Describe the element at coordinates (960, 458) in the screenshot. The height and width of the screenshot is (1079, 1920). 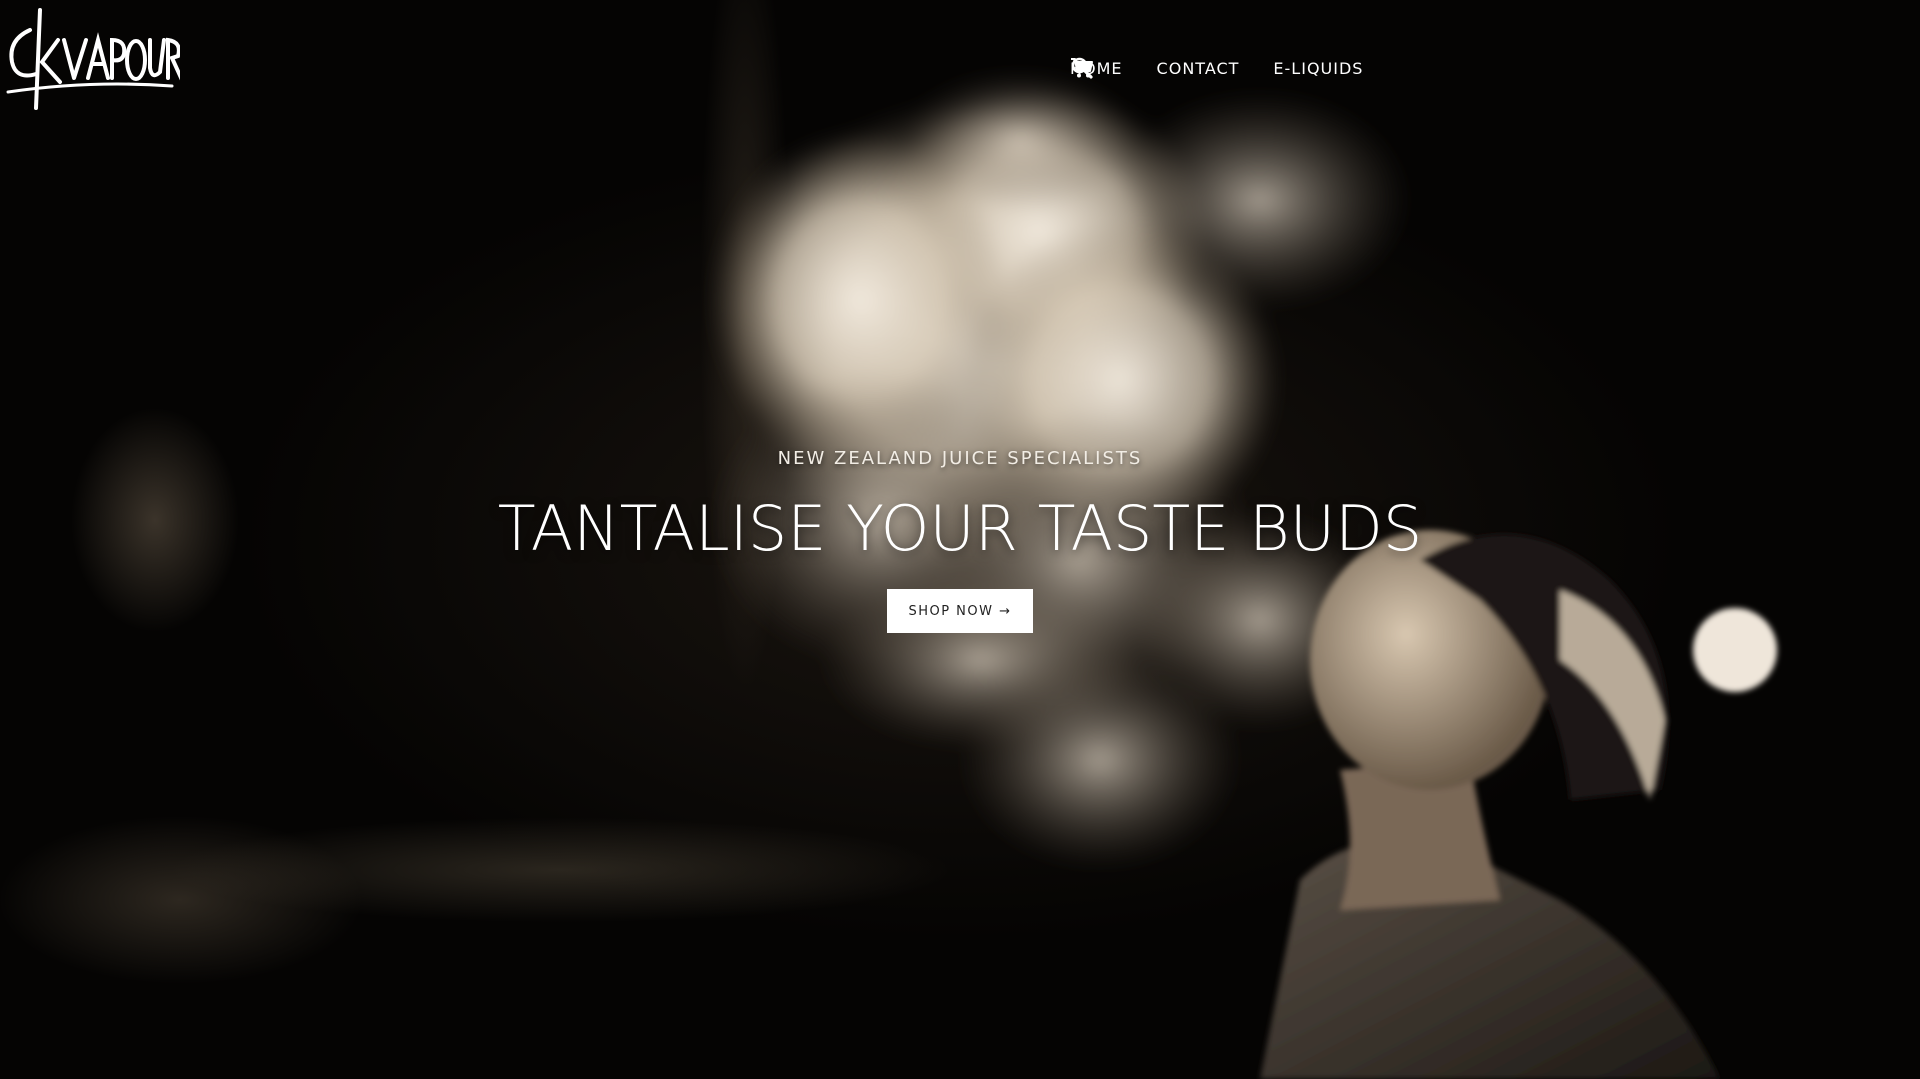
I see `hero-kicker: NEW ZEALAND JUICE SPECIALISTS` at that location.